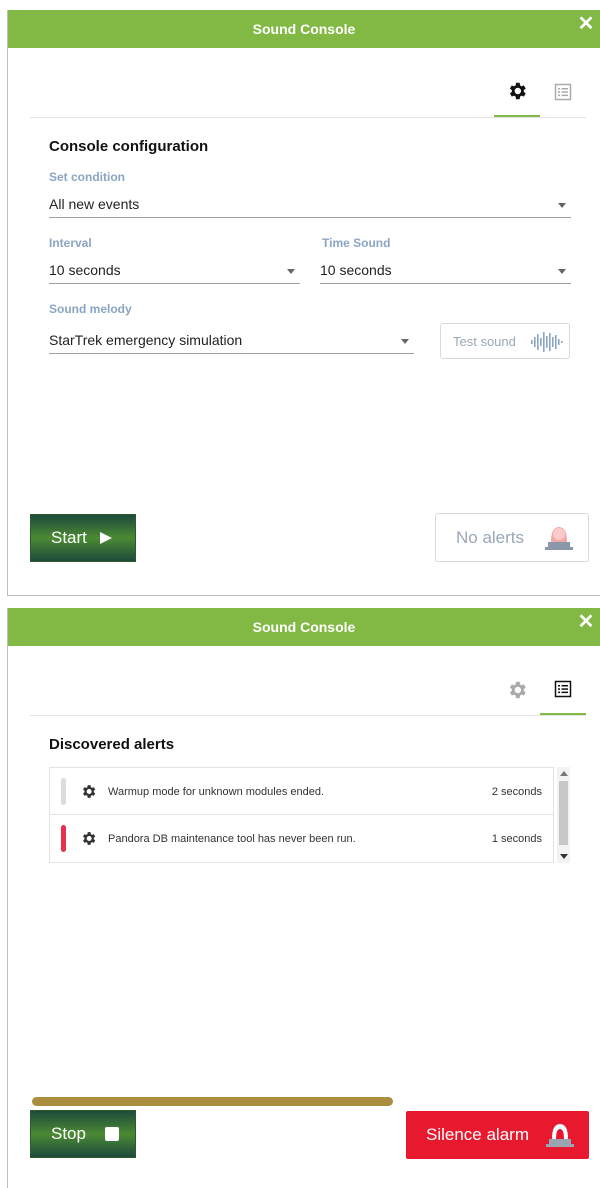 The width and height of the screenshot is (600, 1188). I want to click on test-sound-button: Test sound, so click(505, 341).